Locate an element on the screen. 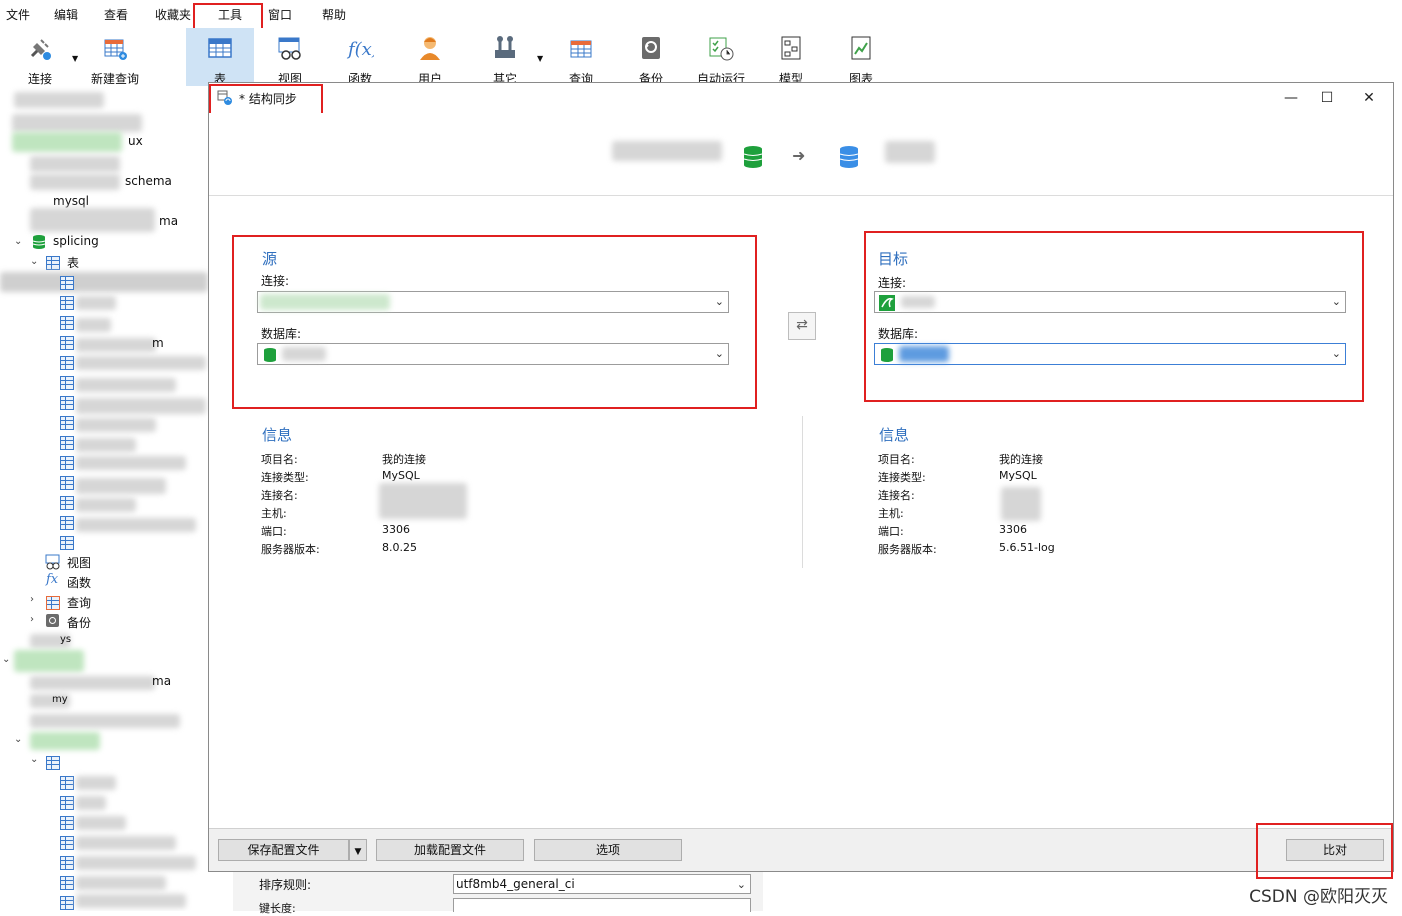 This screenshot has height=916, width=1402. tree-node: mysql is located at coordinates (71, 201).